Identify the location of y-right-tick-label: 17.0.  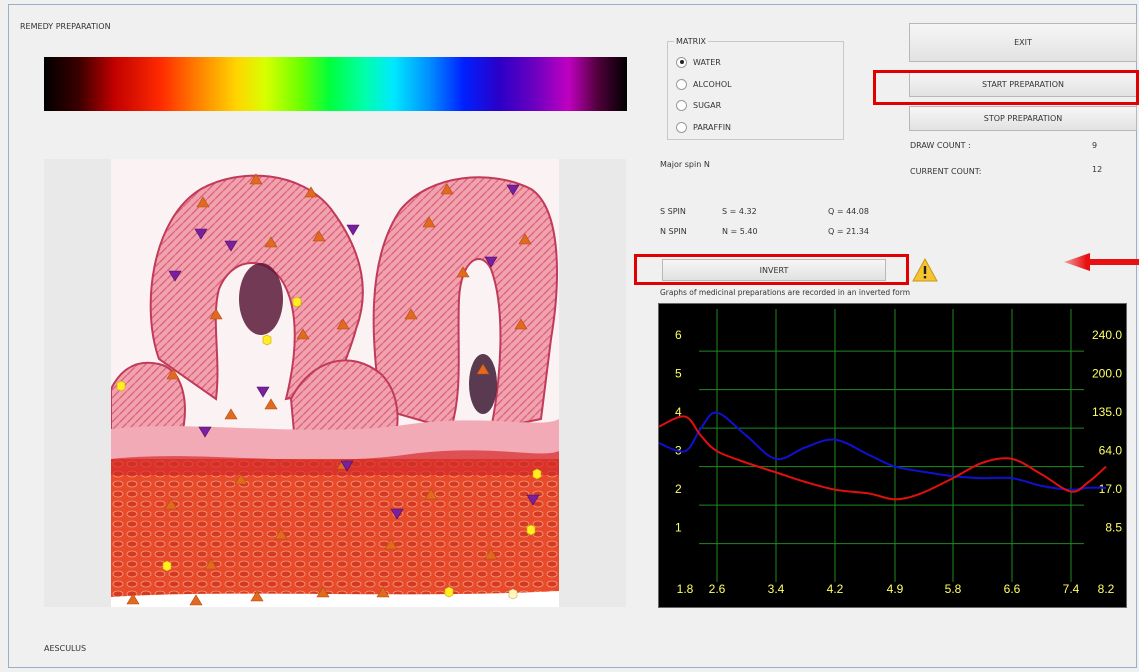
(1111, 489).